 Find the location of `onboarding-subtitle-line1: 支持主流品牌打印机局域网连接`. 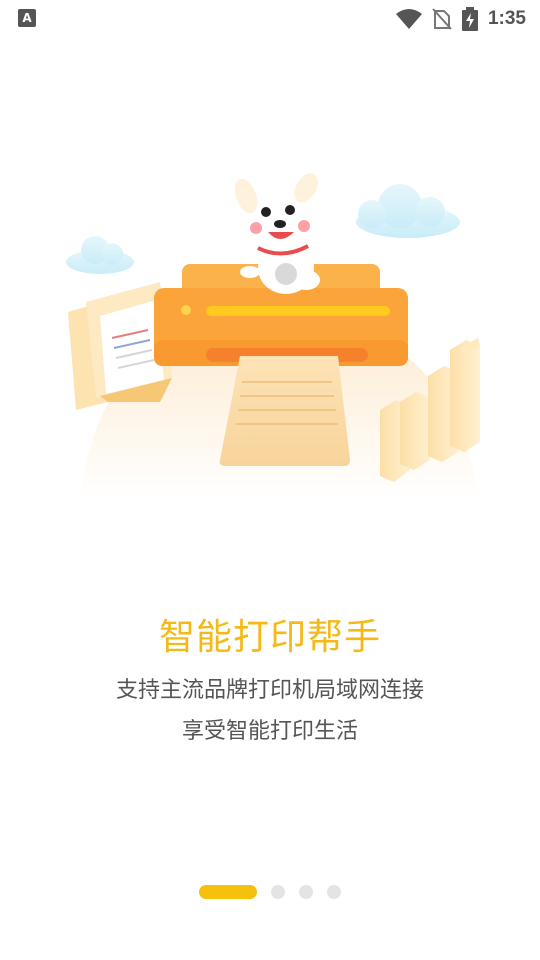

onboarding-subtitle-line1: 支持主流品牌打印机局域网连接 is located at coordinates (269, 690).